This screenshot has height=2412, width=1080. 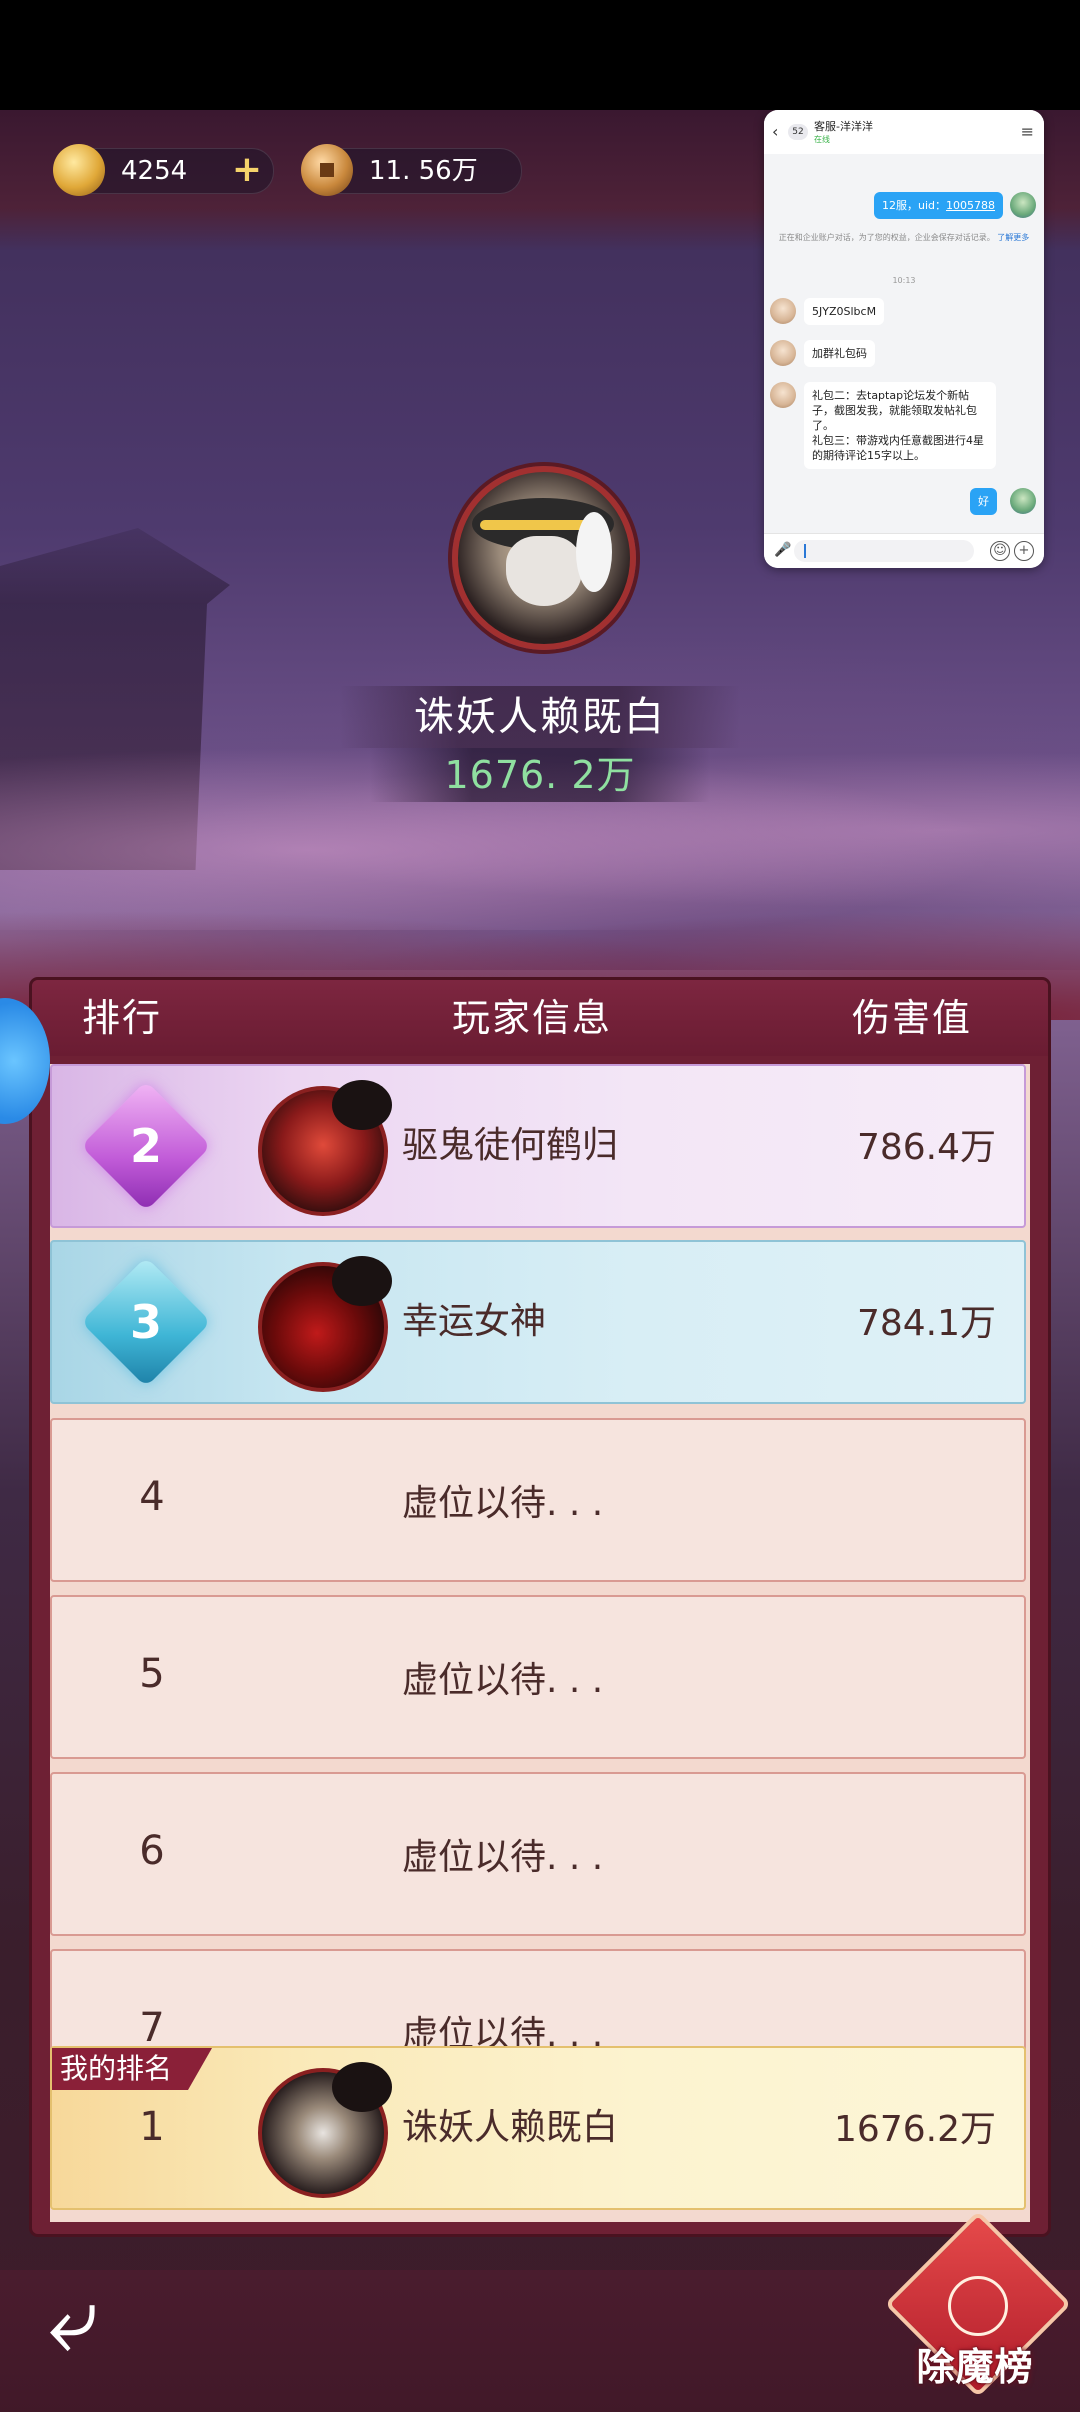 I want to click on my-avatar, so click(x=325, y=2130).